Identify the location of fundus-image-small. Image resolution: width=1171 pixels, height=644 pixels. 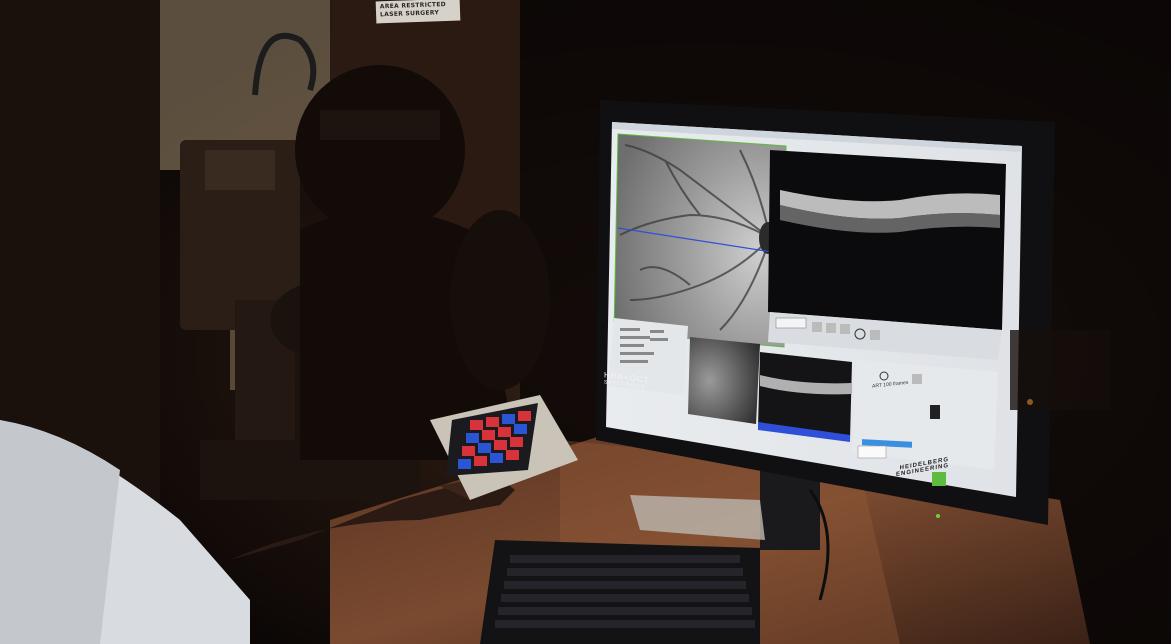
(724, 380).